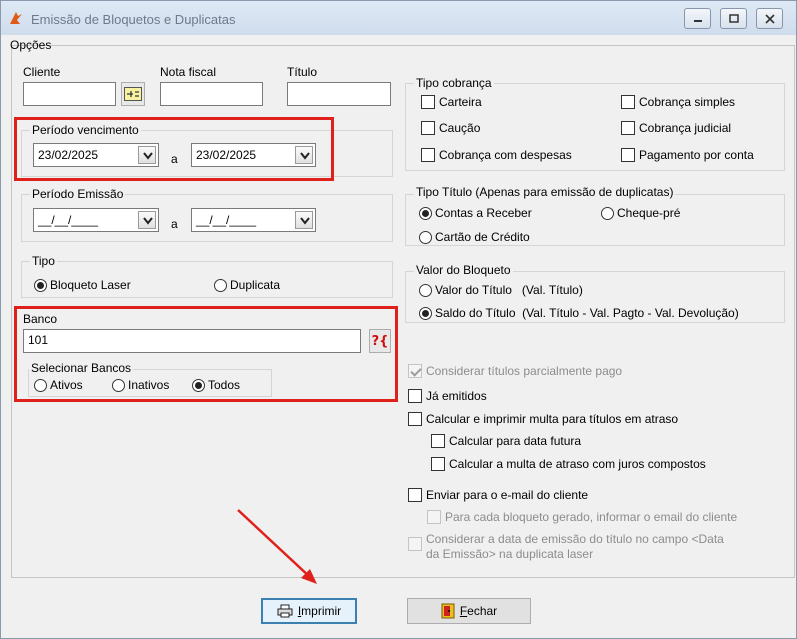 Image resolution: width=797 pixels, height=639 pixels. I want to click on tipo-duplicata-radio: Duplicata, so click(247, 285).